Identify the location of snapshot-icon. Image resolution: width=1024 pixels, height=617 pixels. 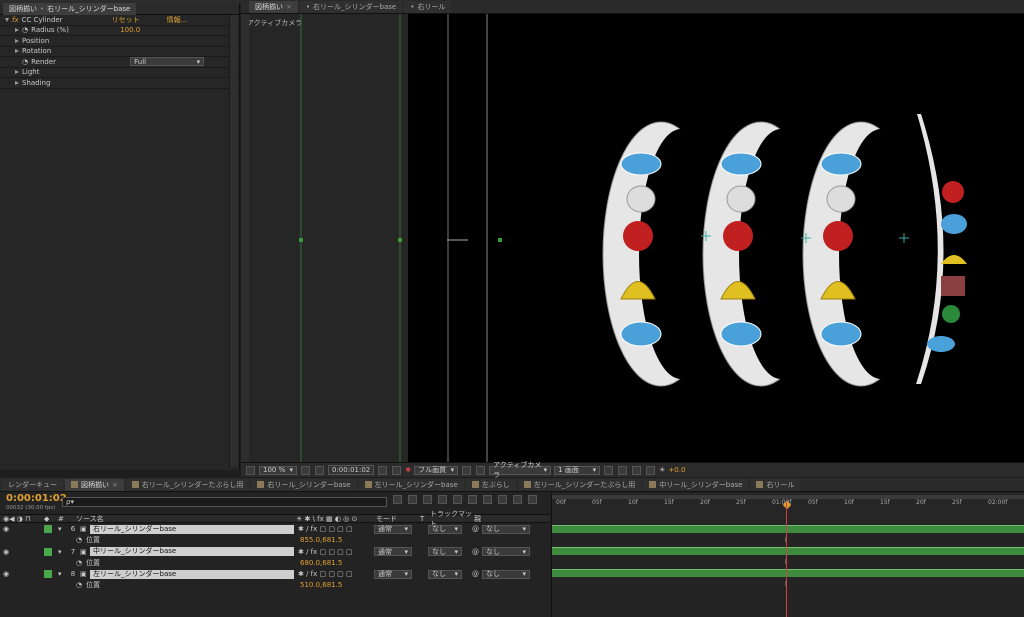
(383, 470).